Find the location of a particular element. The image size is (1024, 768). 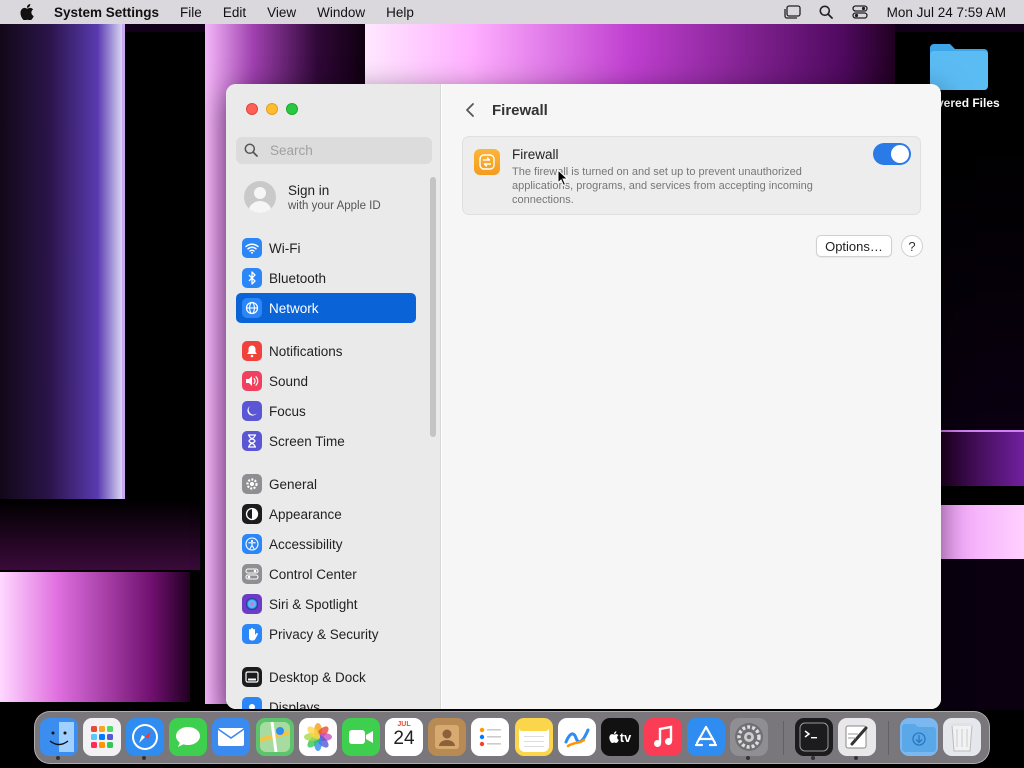

sidebar-item-desktop-dock: Desktop & Dock is located at coordinates (326, 677).